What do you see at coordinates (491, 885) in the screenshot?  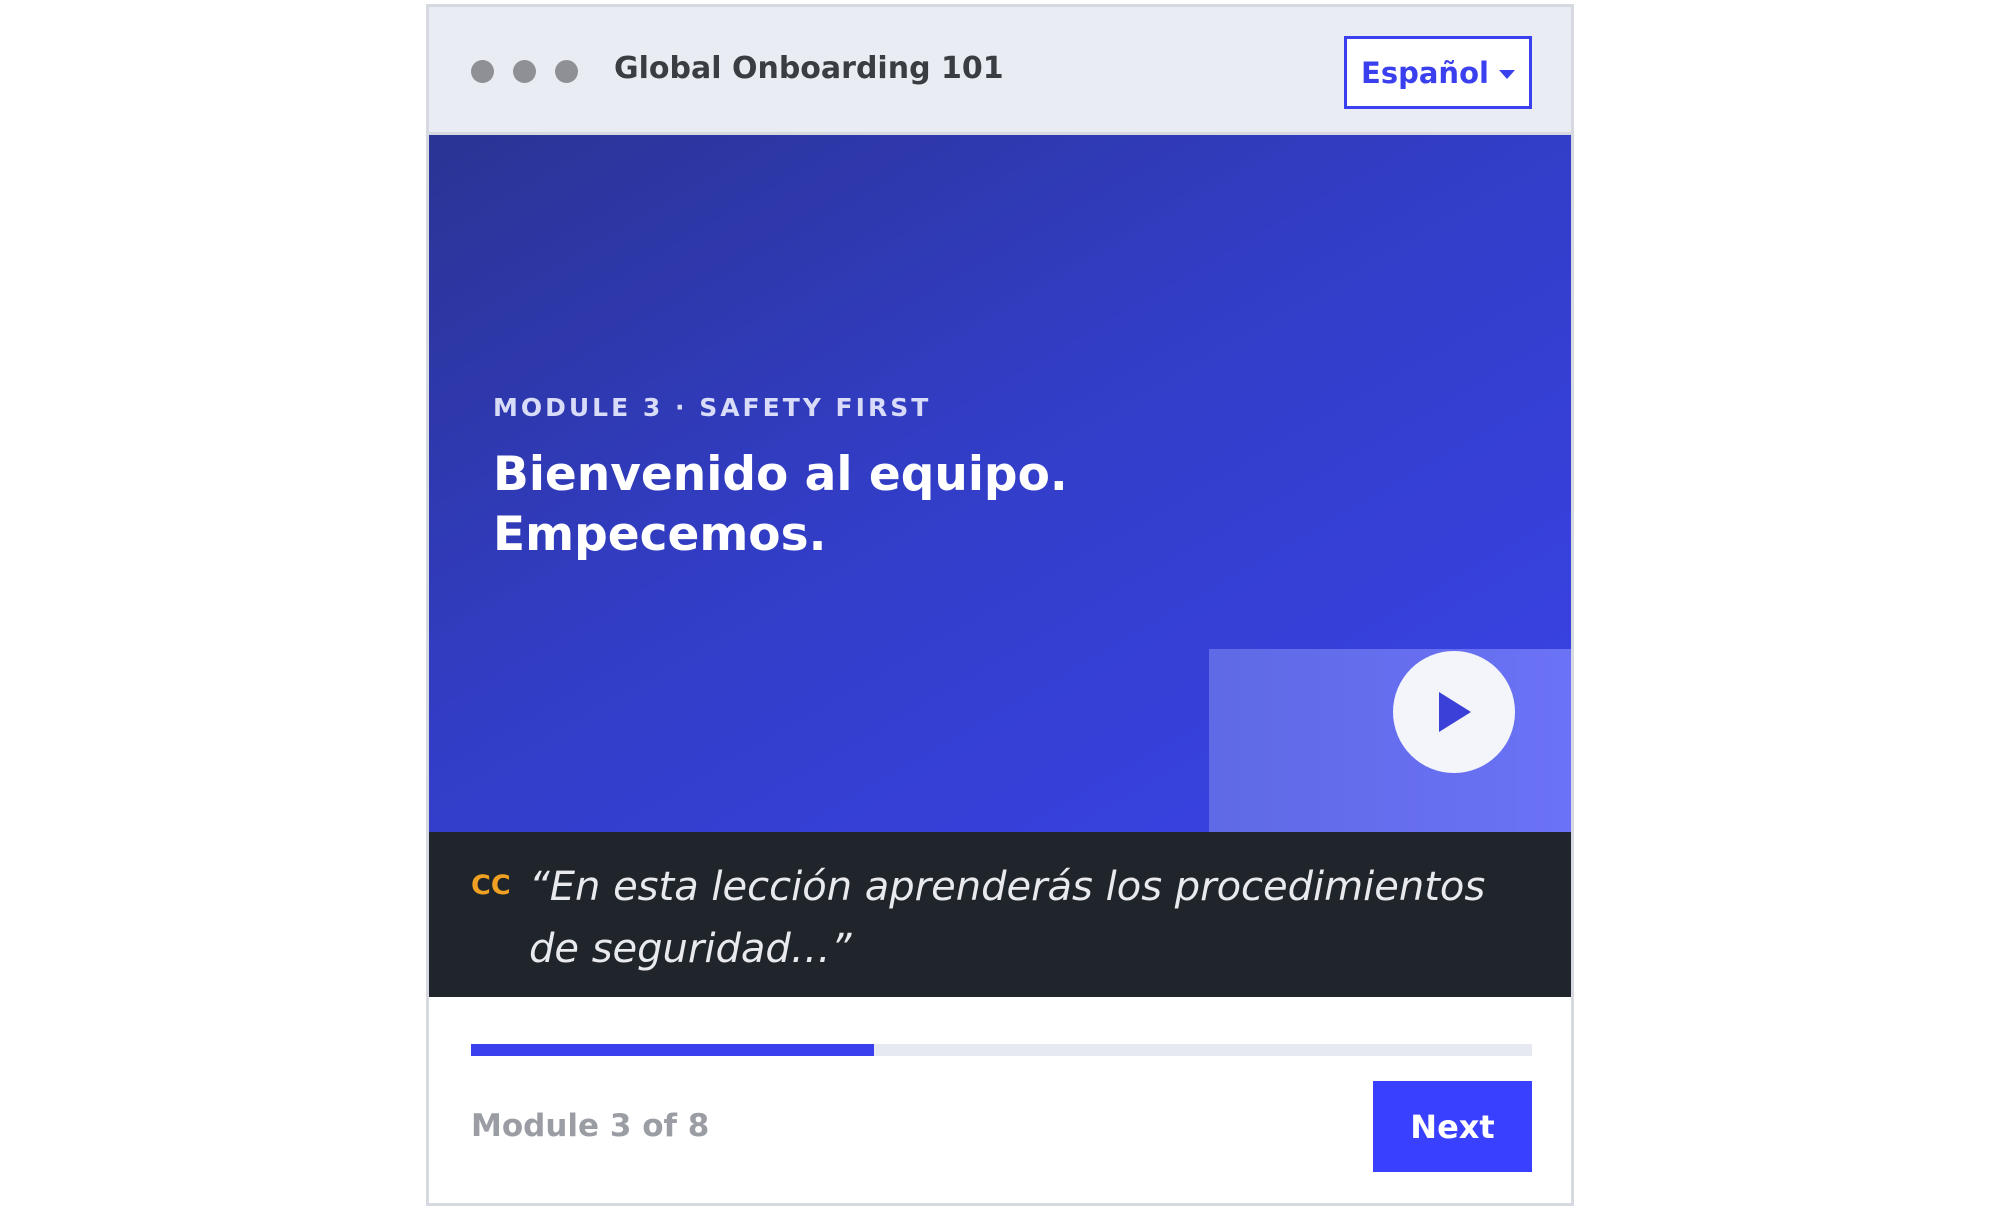 I see `cc-icon: CC` at bounding box center [491, 885].